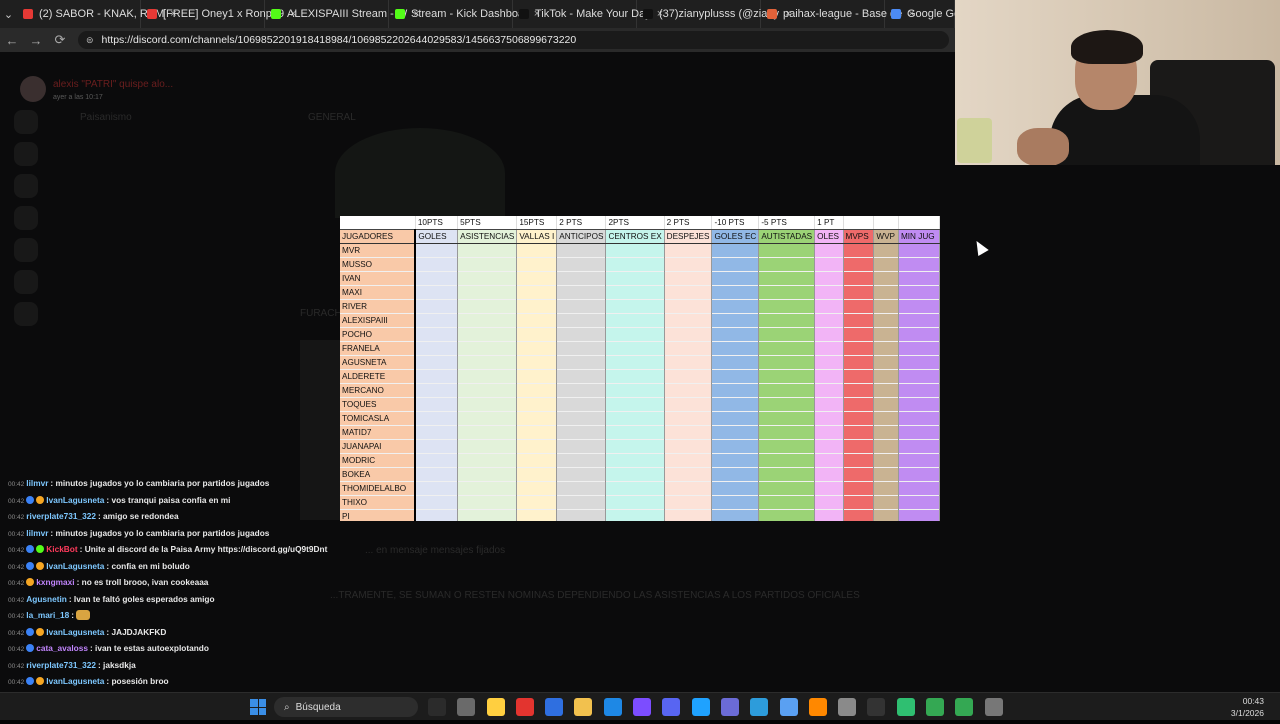 The height and width of the screenshot is (724, 1280). Describe the element at coordinates (714, 14) in the screenshot. I see `browser-tab: (37)zianyplusss (@ziany ×` at that location.